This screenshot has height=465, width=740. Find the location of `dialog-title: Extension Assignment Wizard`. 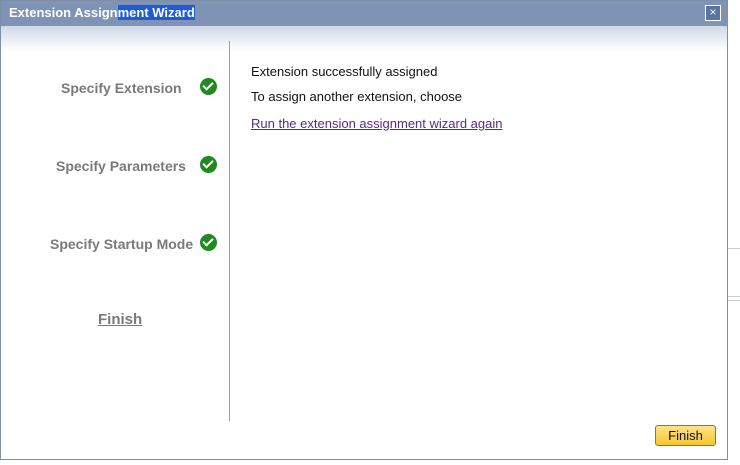

dialog-title: Extension Assignment Wizard is located at coordinates (102, 13).